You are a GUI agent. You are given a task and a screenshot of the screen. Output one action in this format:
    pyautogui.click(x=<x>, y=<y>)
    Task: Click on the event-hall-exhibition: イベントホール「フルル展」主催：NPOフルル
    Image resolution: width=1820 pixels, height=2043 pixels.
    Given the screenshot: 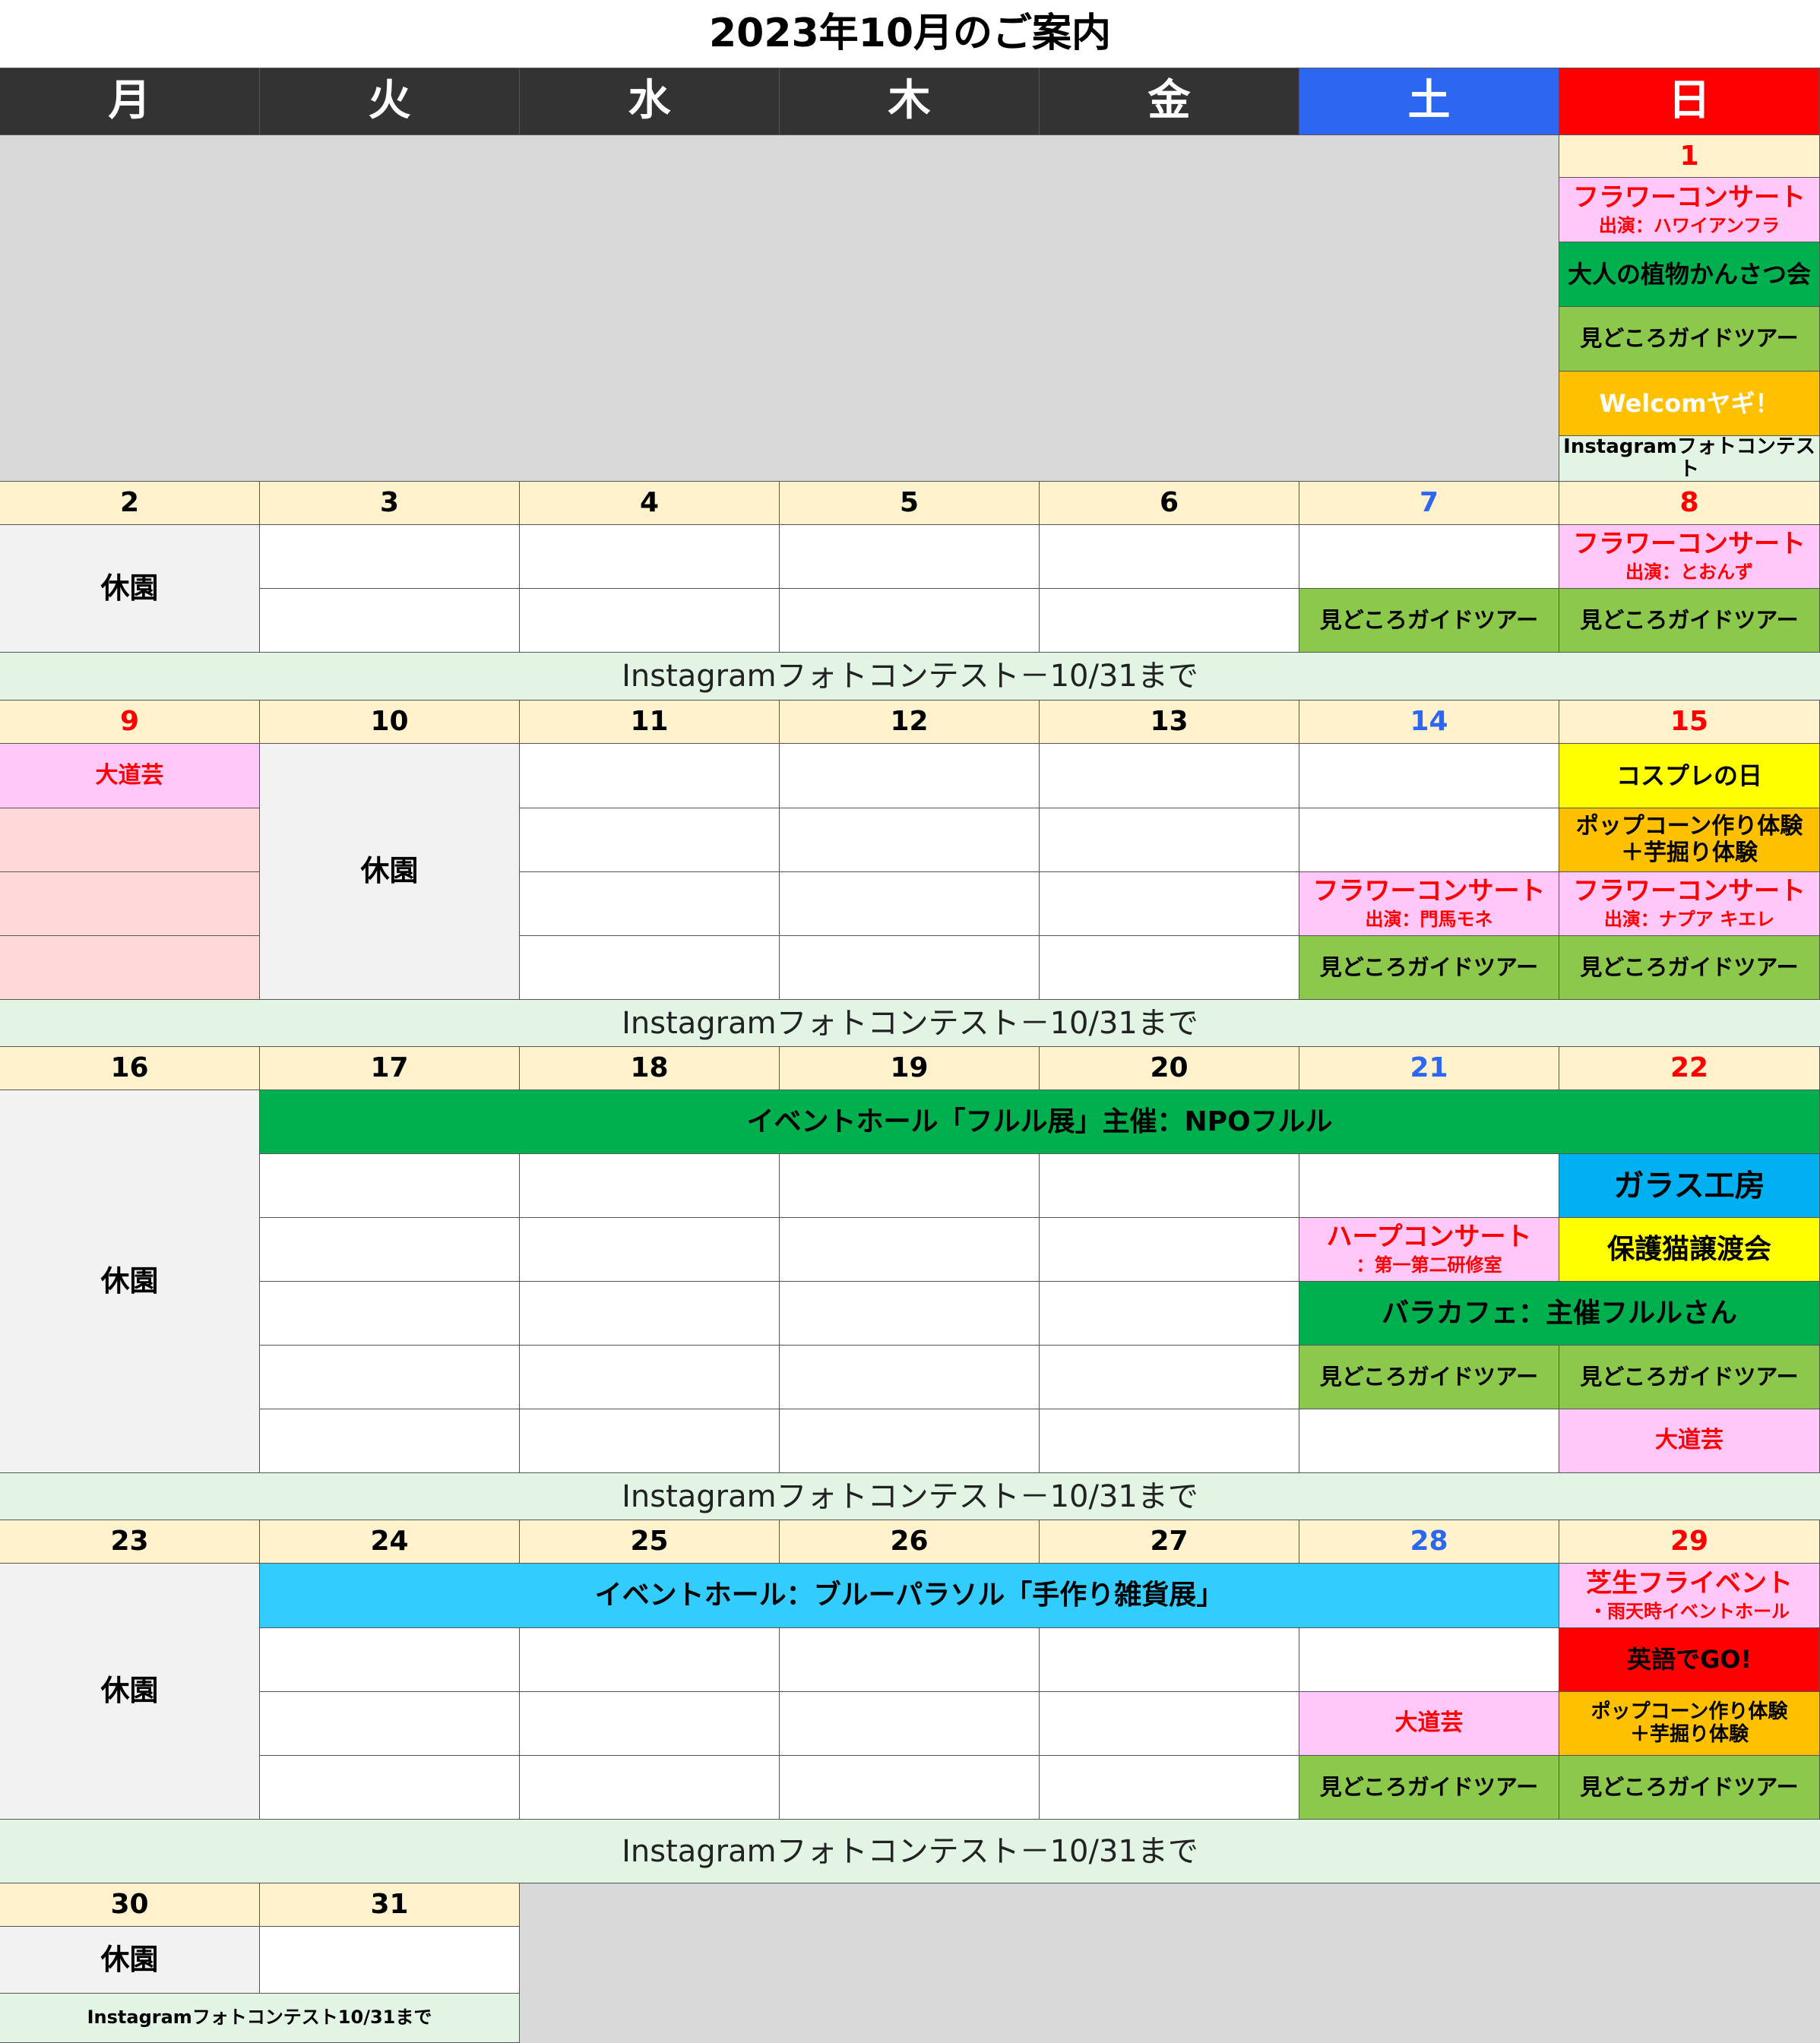 What is the action you would take?
    pyautogui.click(x=1040, y=1122)
    